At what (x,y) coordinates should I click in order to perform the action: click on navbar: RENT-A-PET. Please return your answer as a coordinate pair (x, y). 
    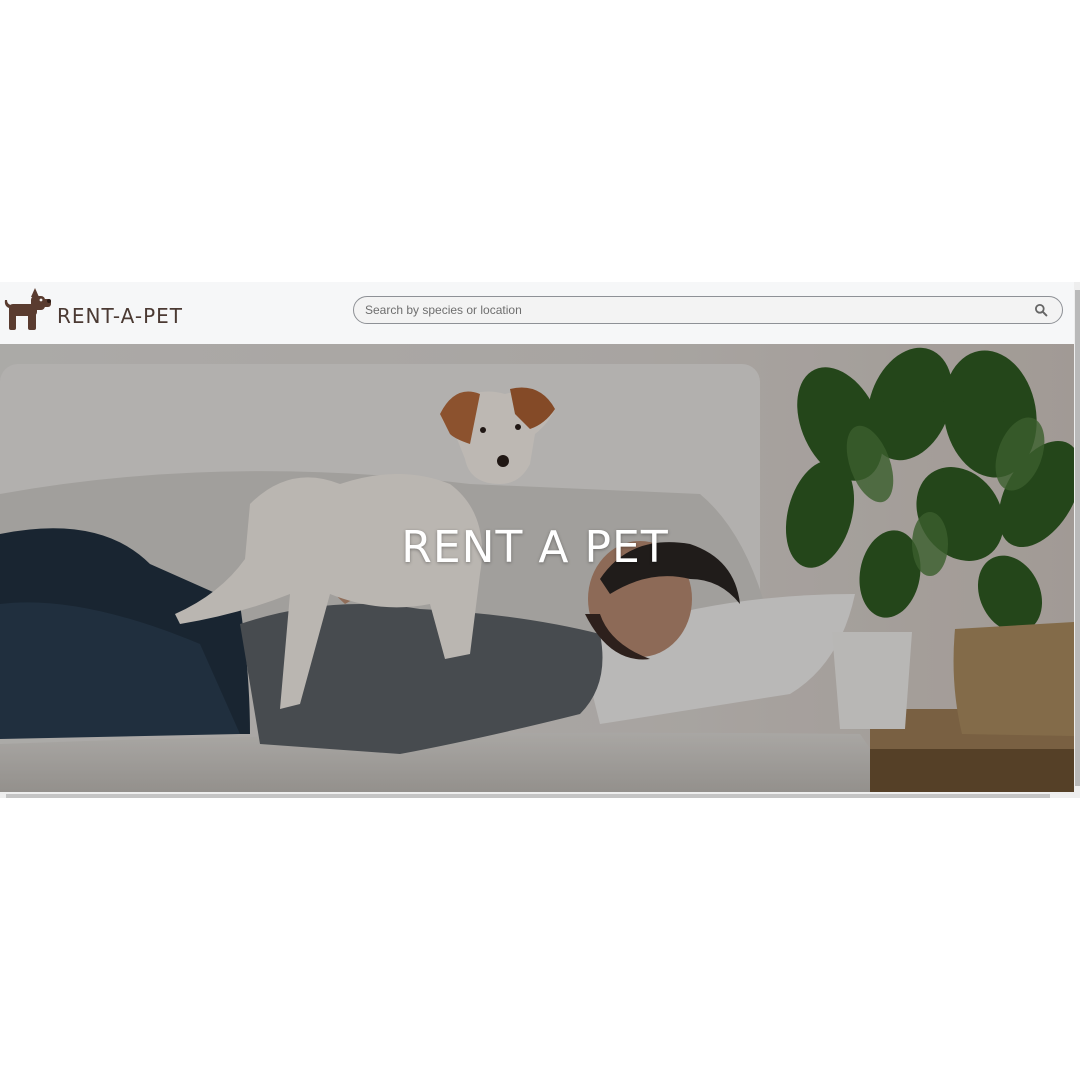
    Looking at the image, I should click on (537, 313).